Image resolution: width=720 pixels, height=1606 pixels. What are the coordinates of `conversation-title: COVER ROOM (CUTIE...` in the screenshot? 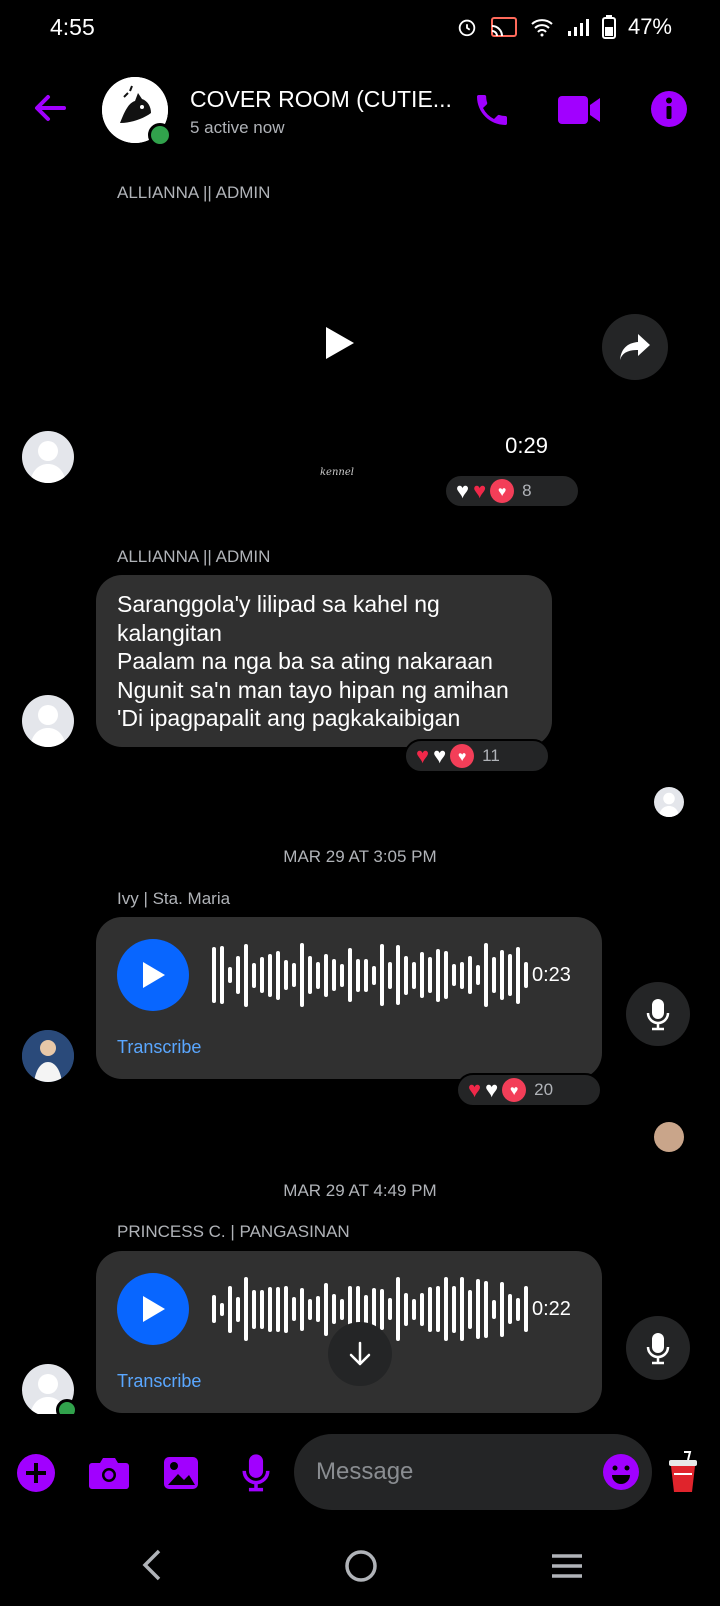 It's located at (321, 99).